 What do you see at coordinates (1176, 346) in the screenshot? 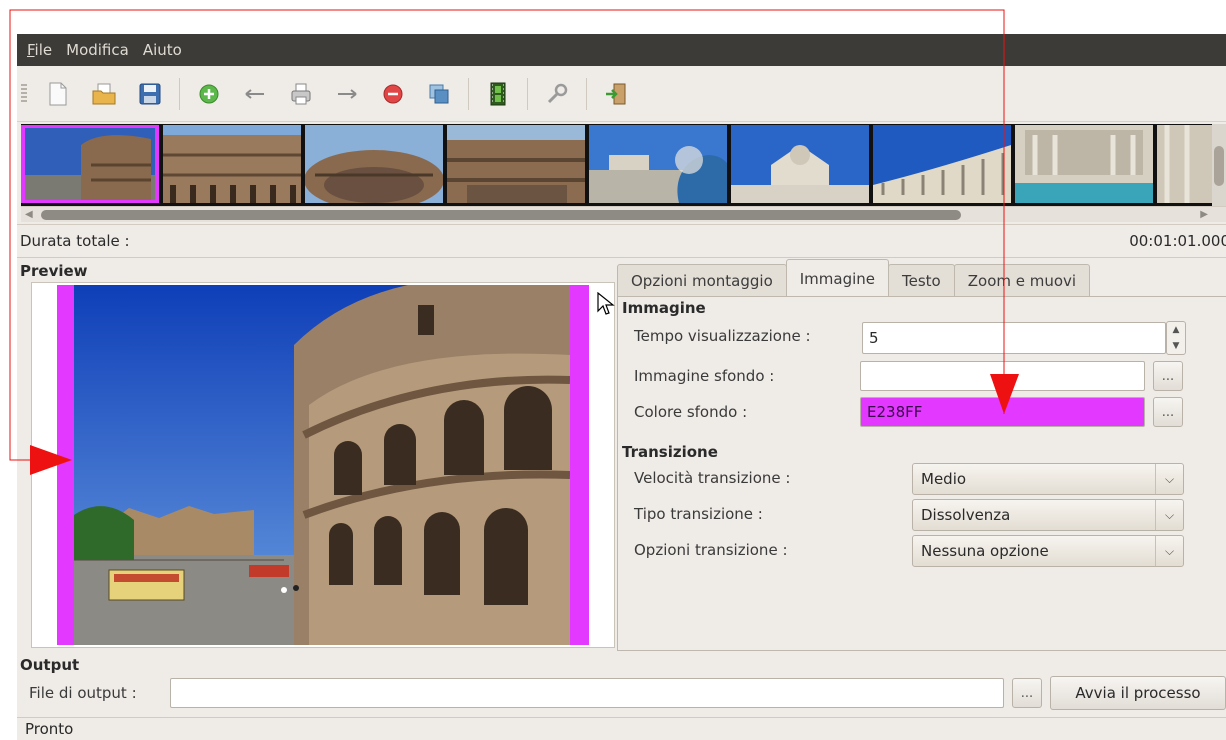
I see `chevron-down-icon: ▼` at bounding box center [1176, 346].